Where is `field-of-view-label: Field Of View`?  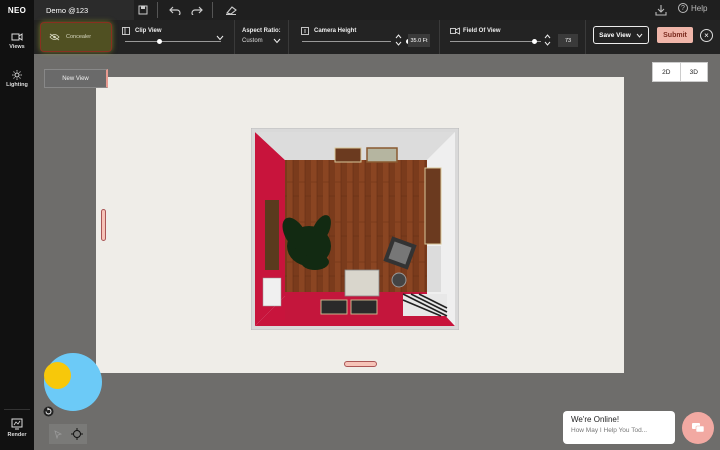
field-of-view-label: Field Of View is located at coordinates (482, 31).